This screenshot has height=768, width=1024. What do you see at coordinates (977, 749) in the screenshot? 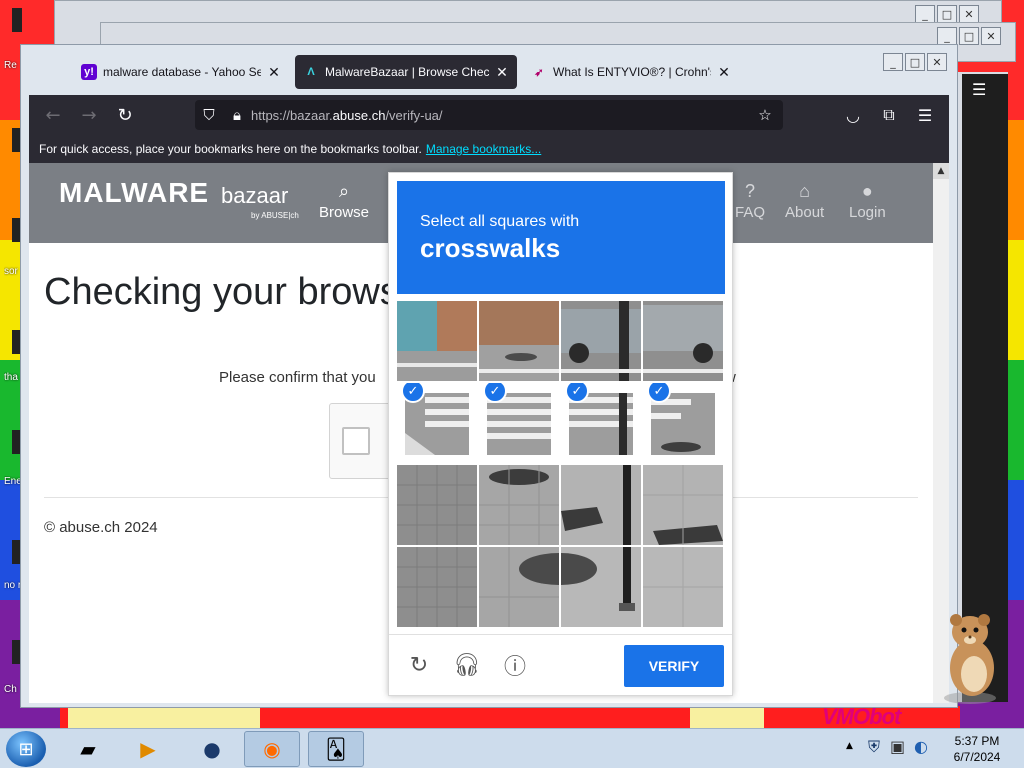
I see `clock: 5:37 PM 6/7/2024` at bounding box center [977, 749].